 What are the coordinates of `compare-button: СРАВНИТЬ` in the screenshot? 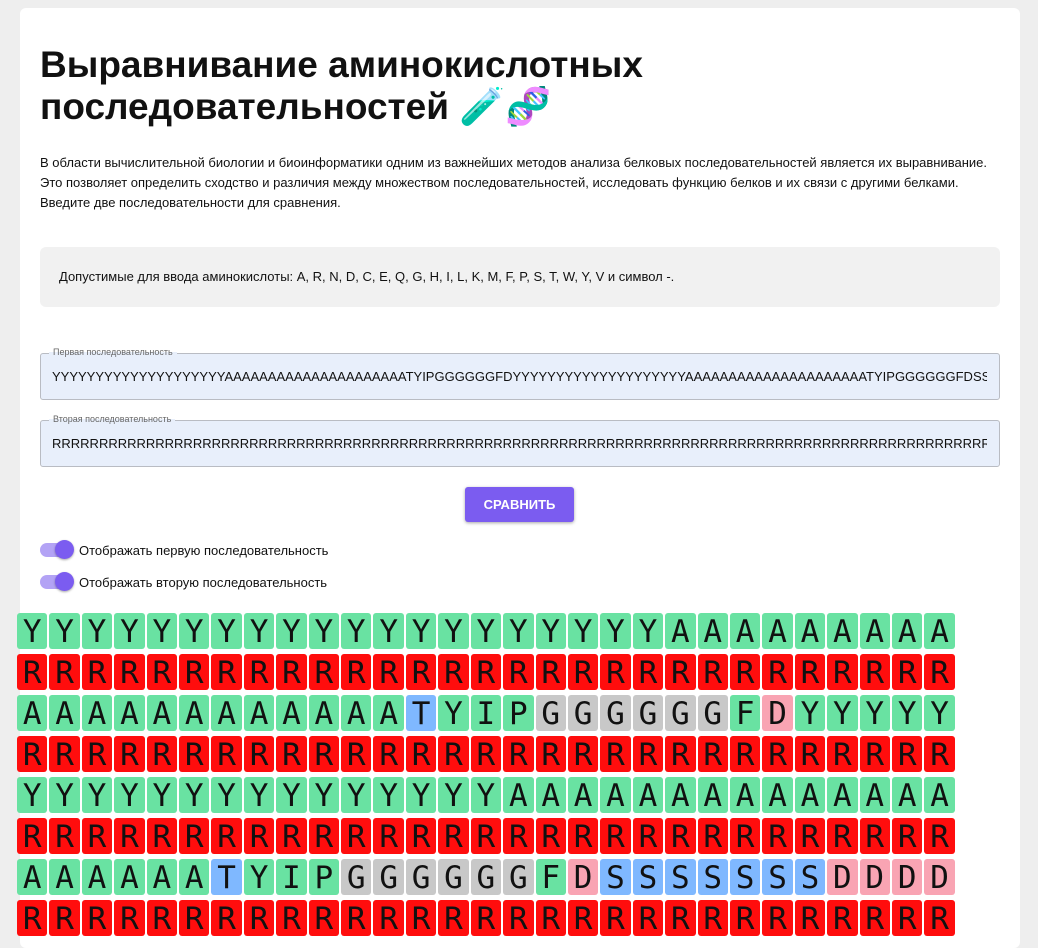 It's located at (519, 504).